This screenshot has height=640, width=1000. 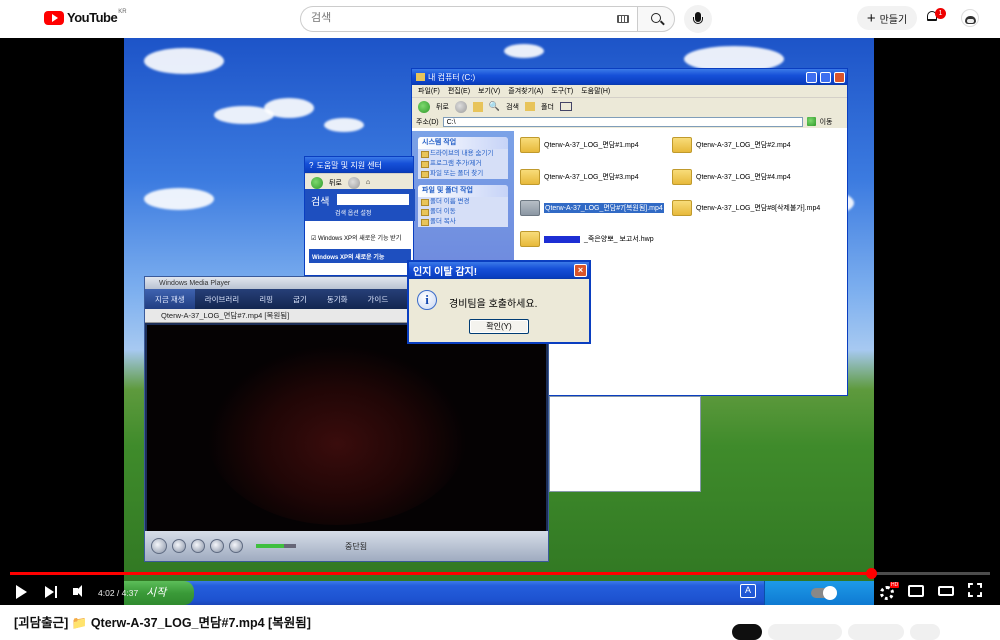 What do you see at coordinates (946, 591) in the screenshot?
I see `theater-mode-icon` at bounding box center [946, 591].